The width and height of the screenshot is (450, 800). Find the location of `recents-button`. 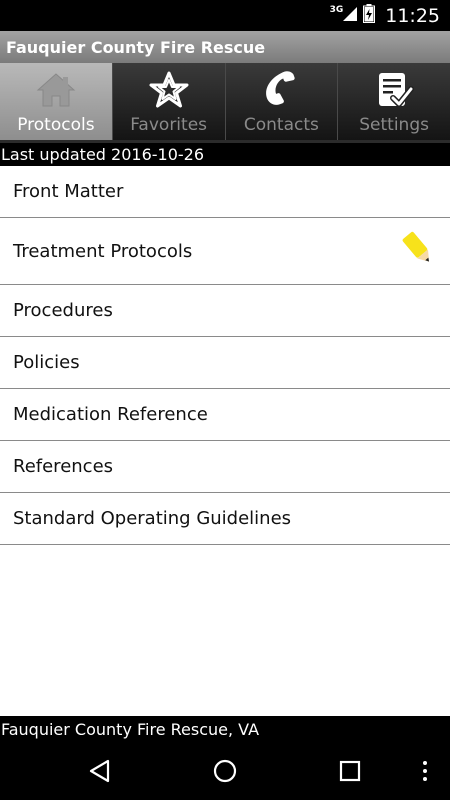

recents-button is located at coordinates (350, 771).